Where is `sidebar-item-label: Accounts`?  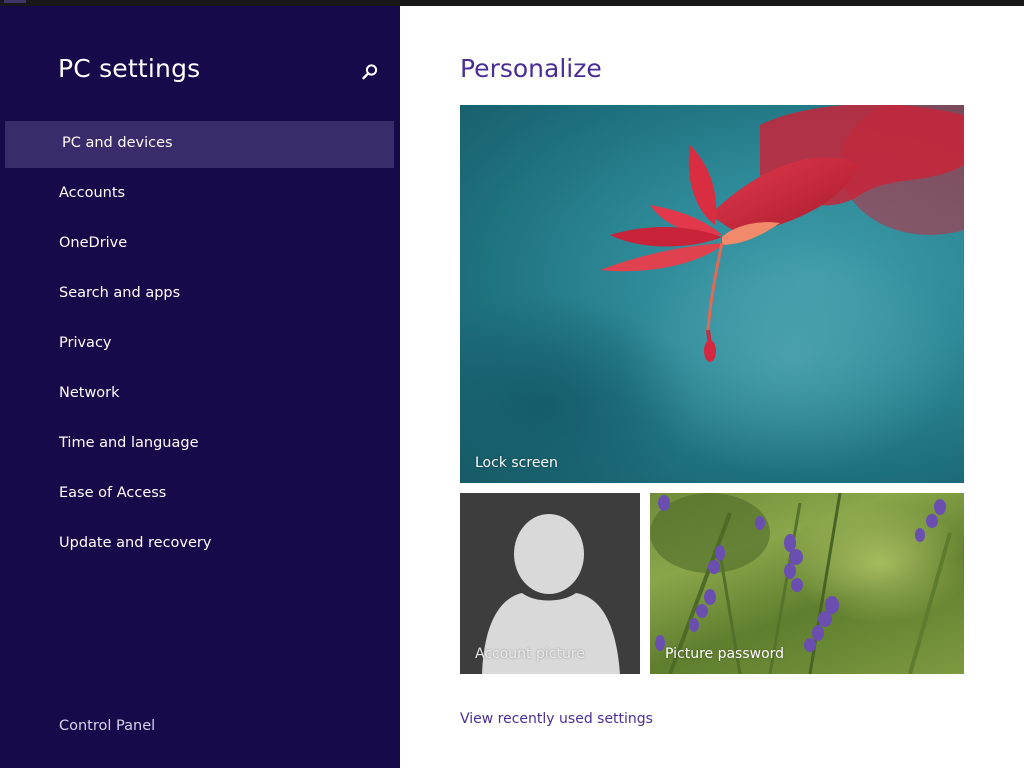 sidebar-item-label: Accounts is located at coordinates (92, 193).